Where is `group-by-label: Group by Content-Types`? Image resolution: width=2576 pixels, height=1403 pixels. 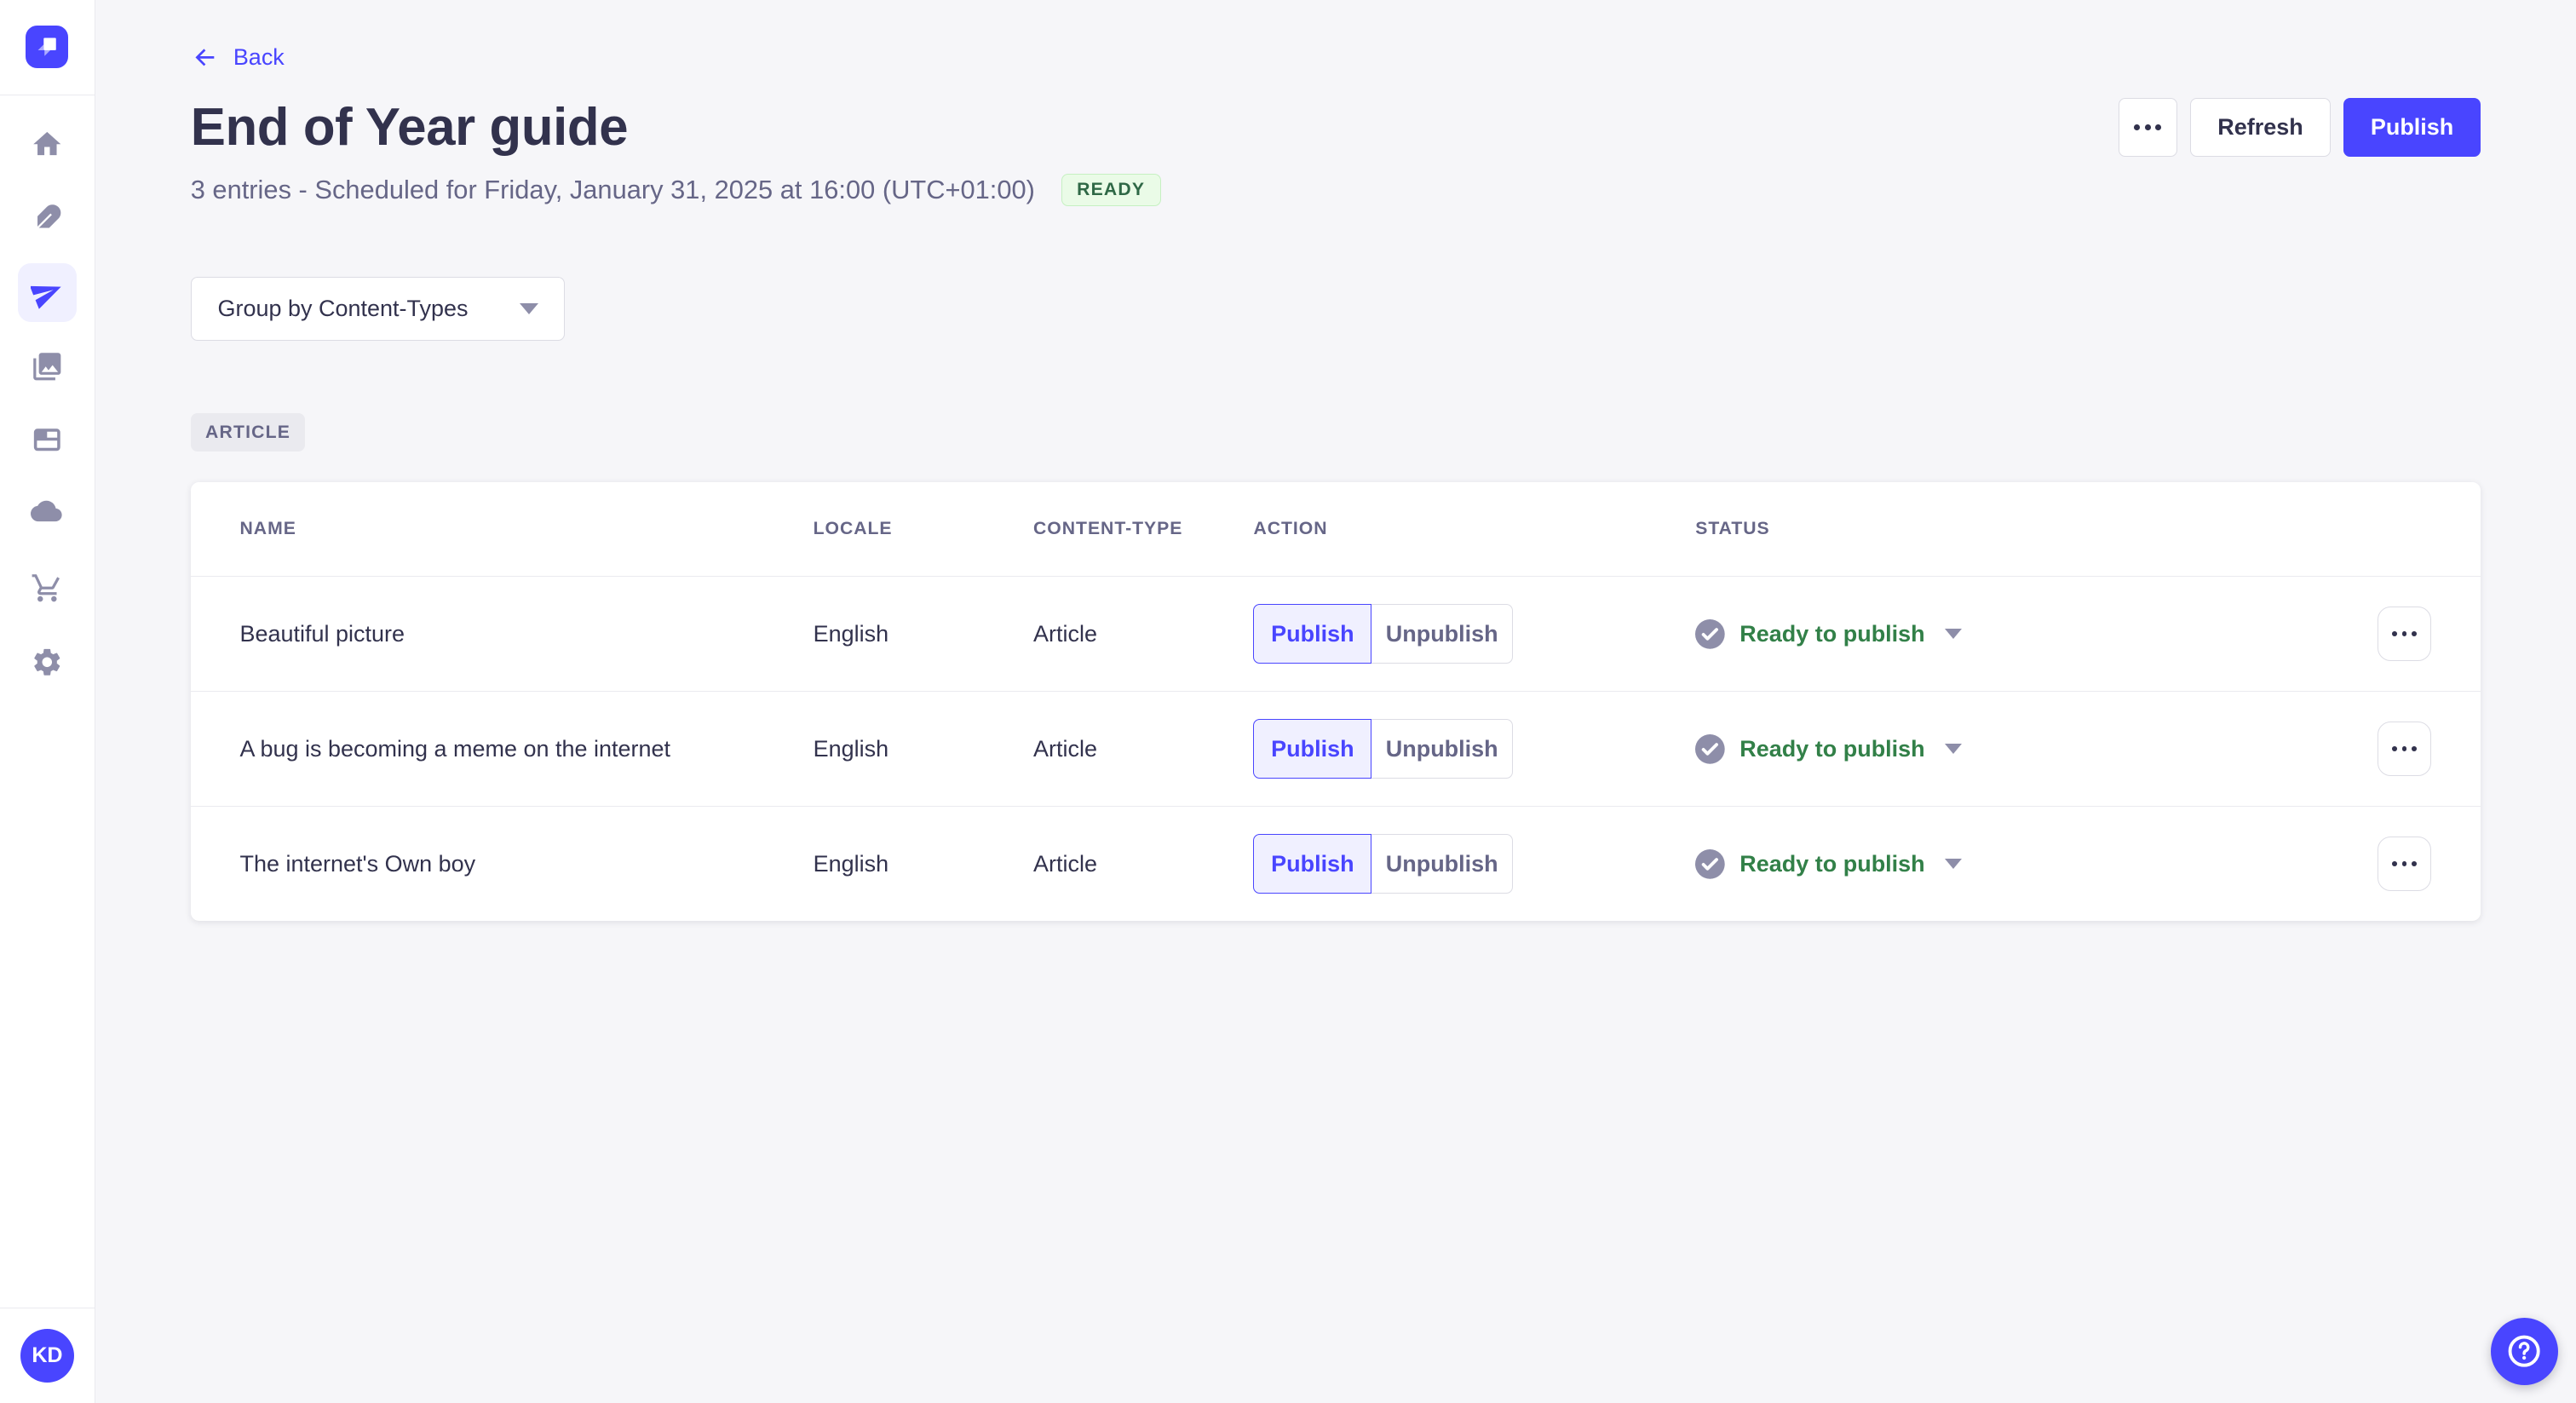
group-by-label: Group by Content-Types is located at coordinates (343, 309).